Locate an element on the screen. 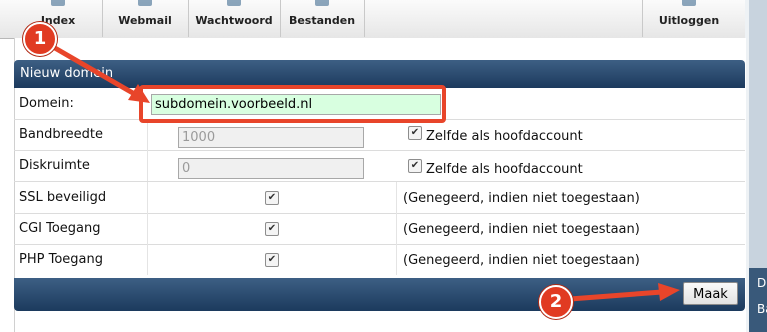 This screenshot has width=767, height=332. step-badge-2: 2 is located at coordinates (556, 302).